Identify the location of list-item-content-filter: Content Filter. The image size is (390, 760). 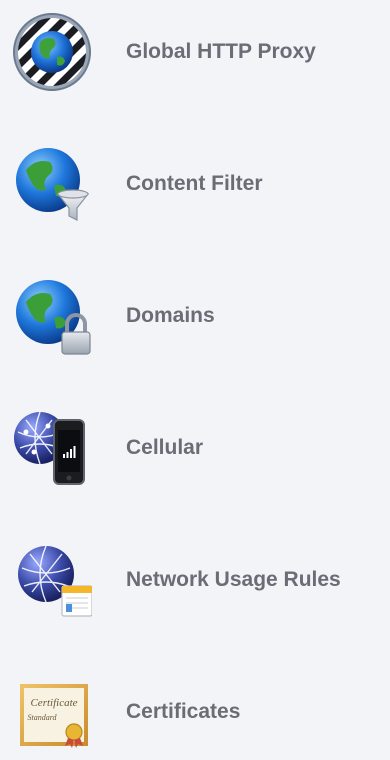
(195, 184).